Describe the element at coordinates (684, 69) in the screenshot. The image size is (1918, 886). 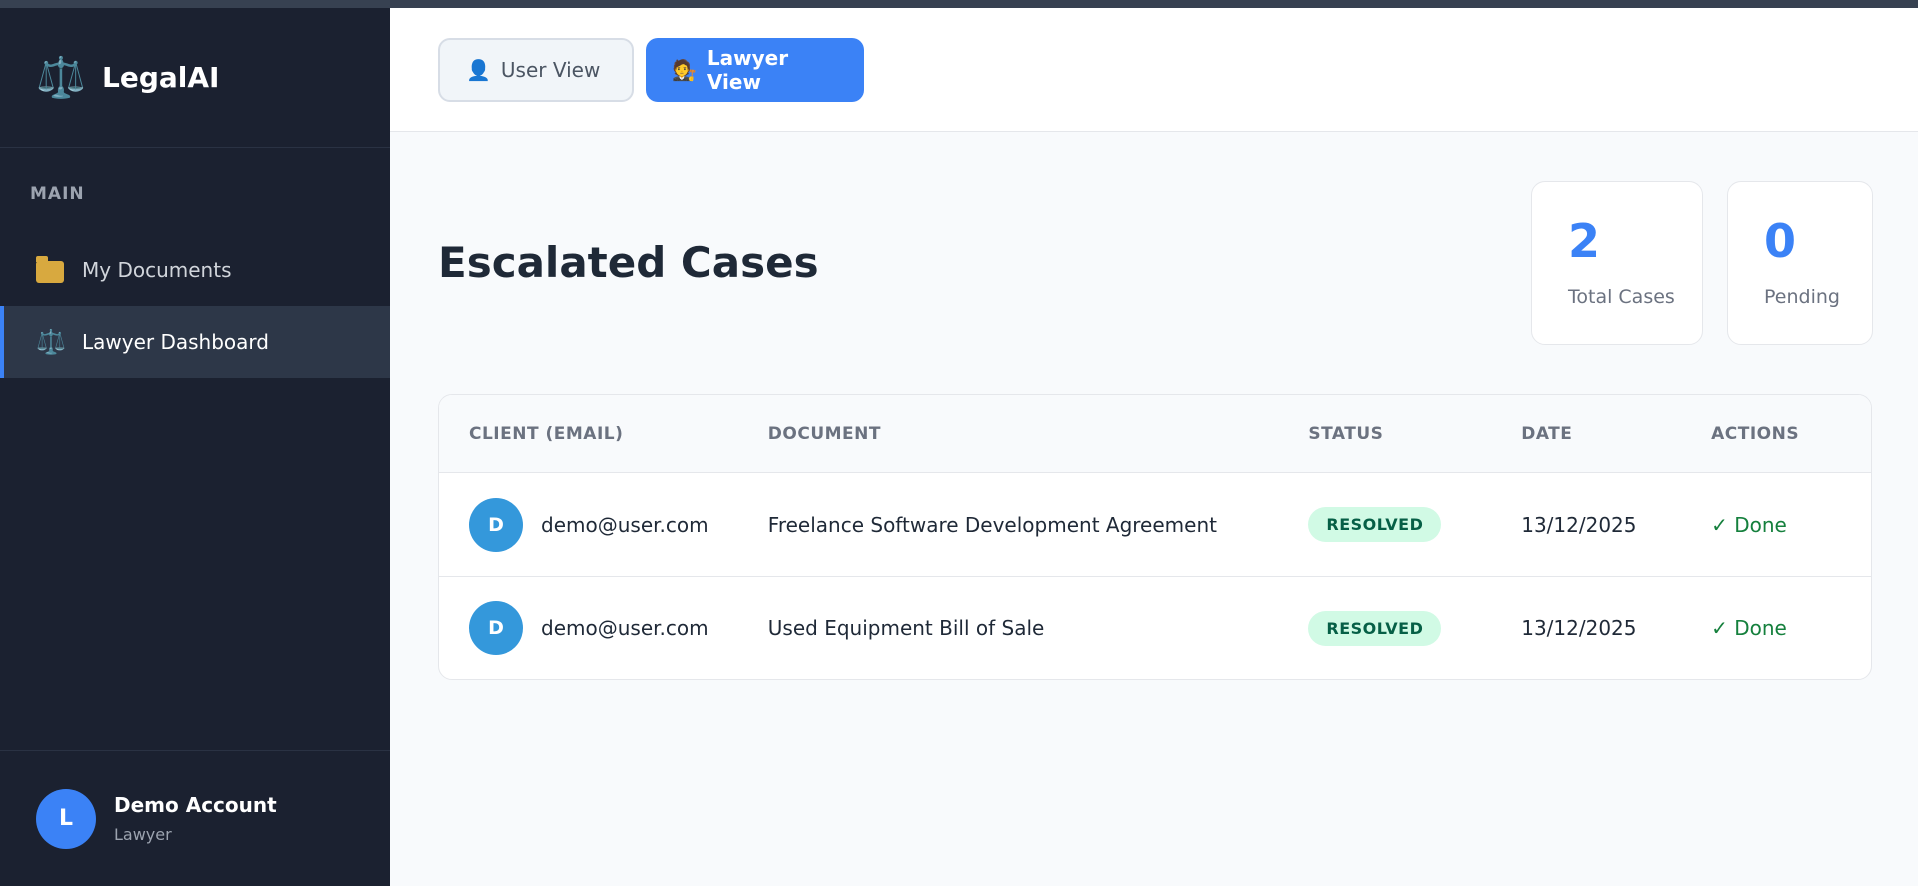
I see `judge-icon: 🧑‍⚖️` at that location.